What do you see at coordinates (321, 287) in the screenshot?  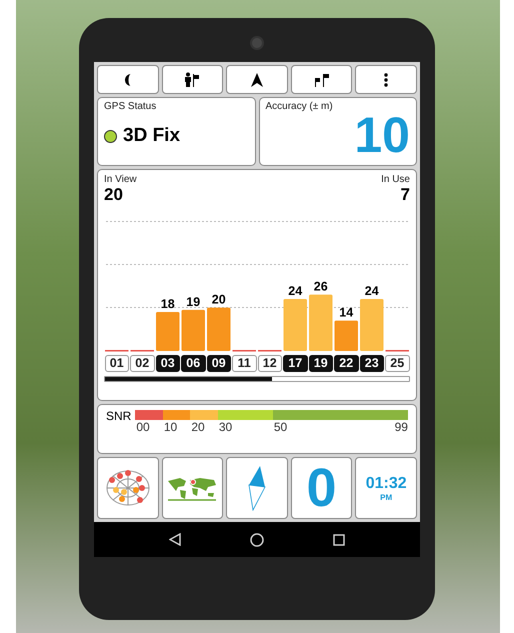 I see `bar-value-label: 26` at bounding box center [321, 287].